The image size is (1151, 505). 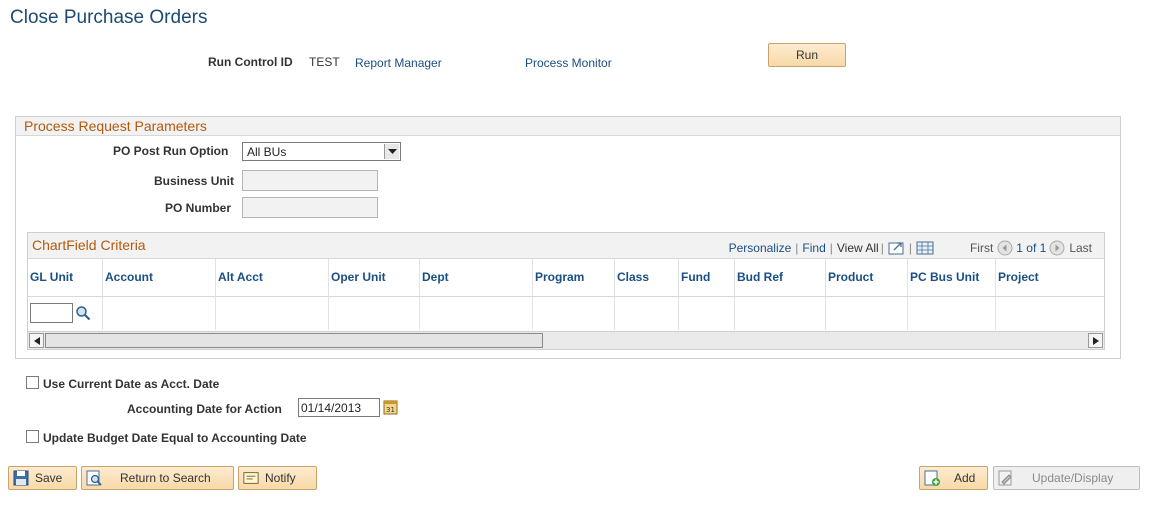 I want to click on save-button: Save, so click(x=42, y=478).